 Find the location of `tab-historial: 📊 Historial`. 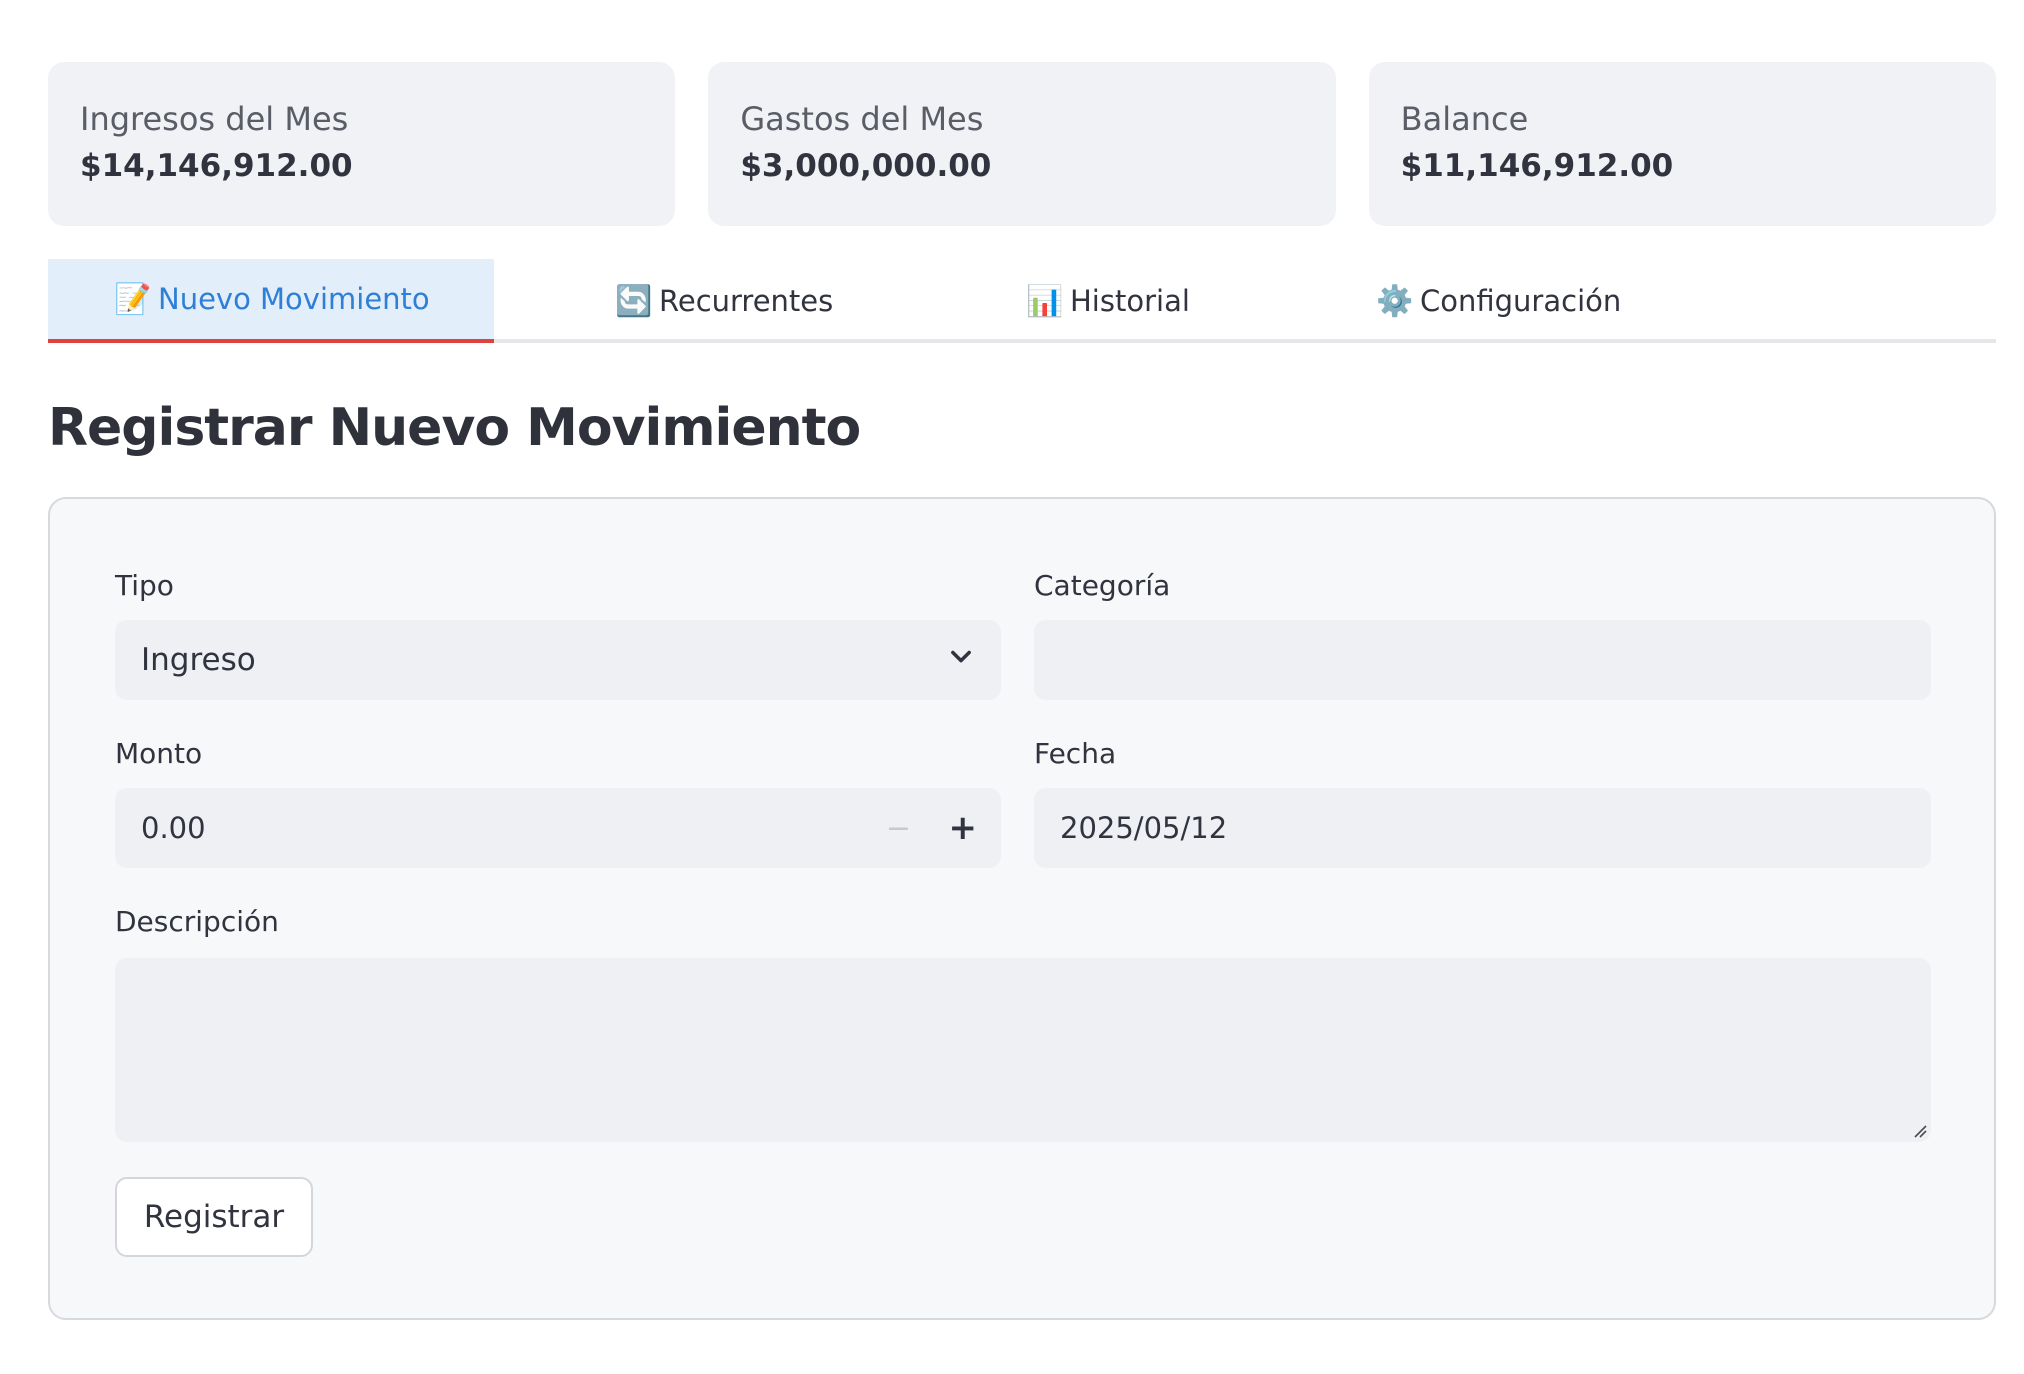

tab-historial: 📊 Historial is located at coordinates (1108, 301).